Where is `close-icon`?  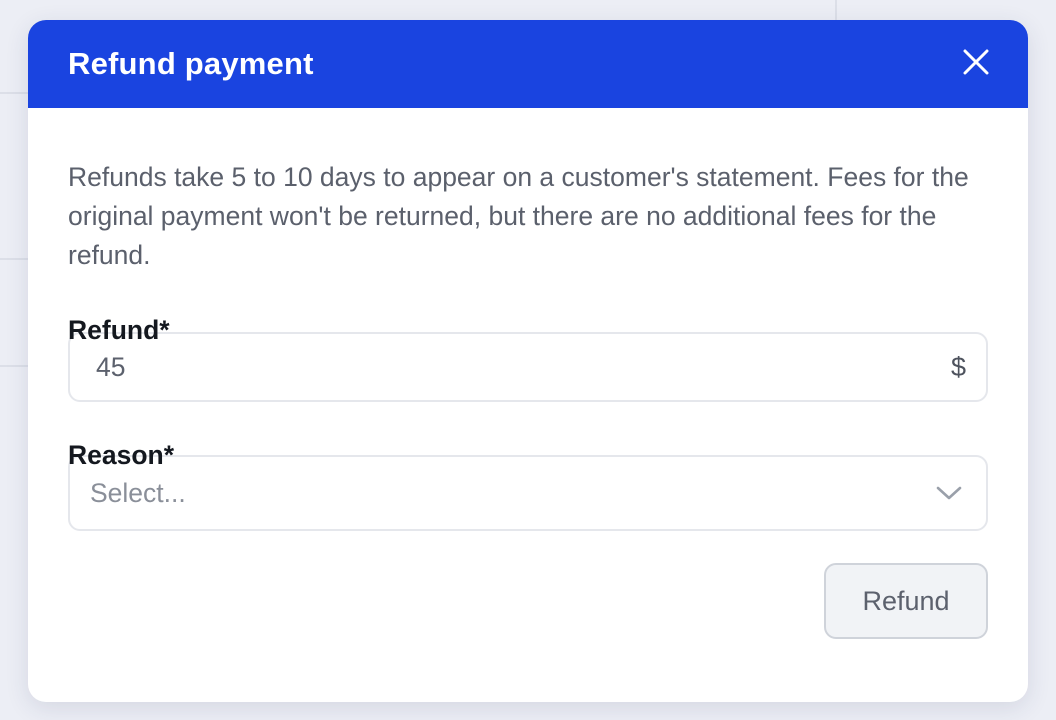
close-icon is located at coordinates (976, 62).